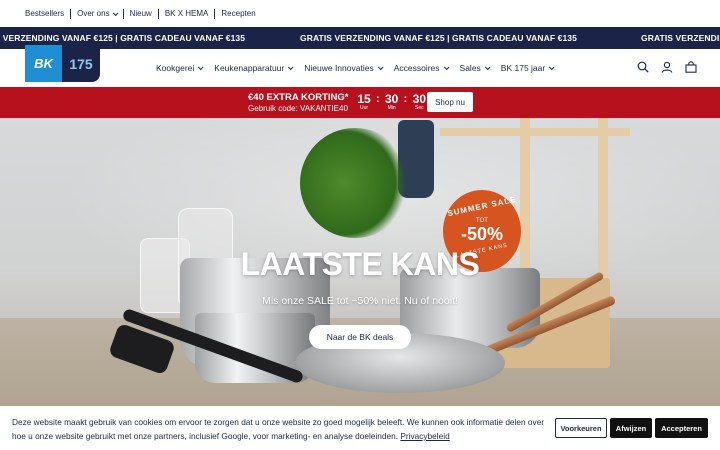  What do you see at coordinates (419, 108) in the screenshot?
I see `countdown-seconds-label: Sec` at bounding box center [419, 108].